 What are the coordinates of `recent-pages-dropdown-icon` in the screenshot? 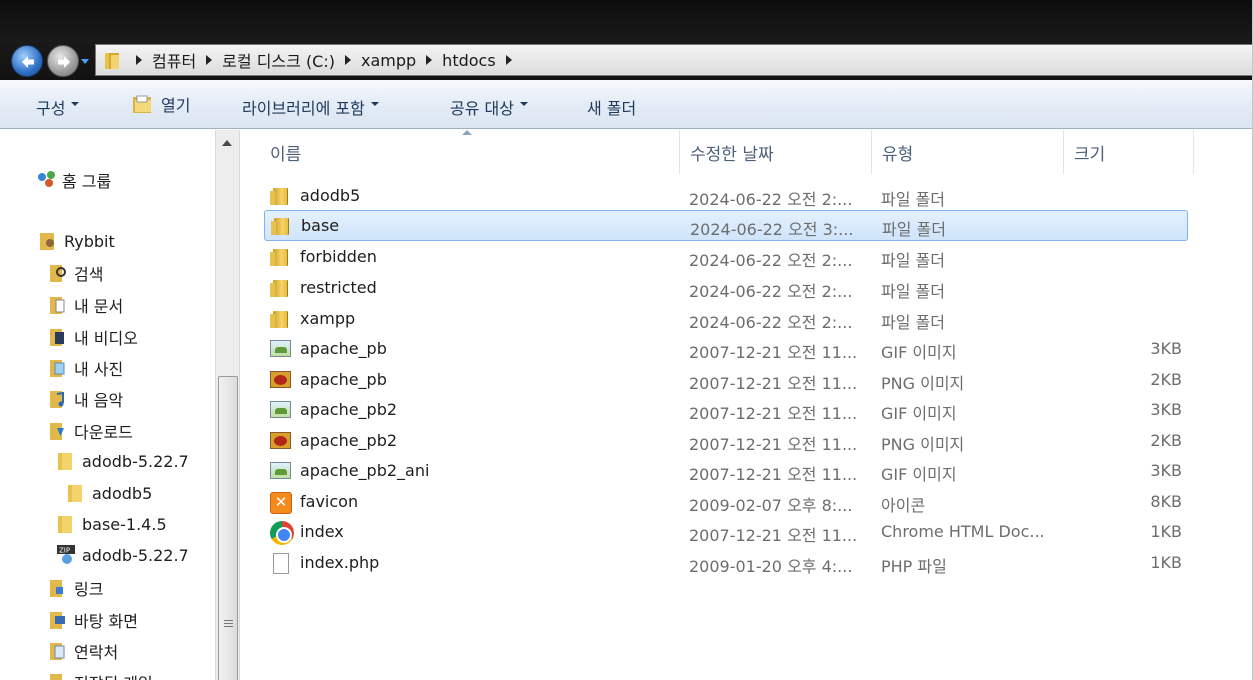 It's located at (85, 61).